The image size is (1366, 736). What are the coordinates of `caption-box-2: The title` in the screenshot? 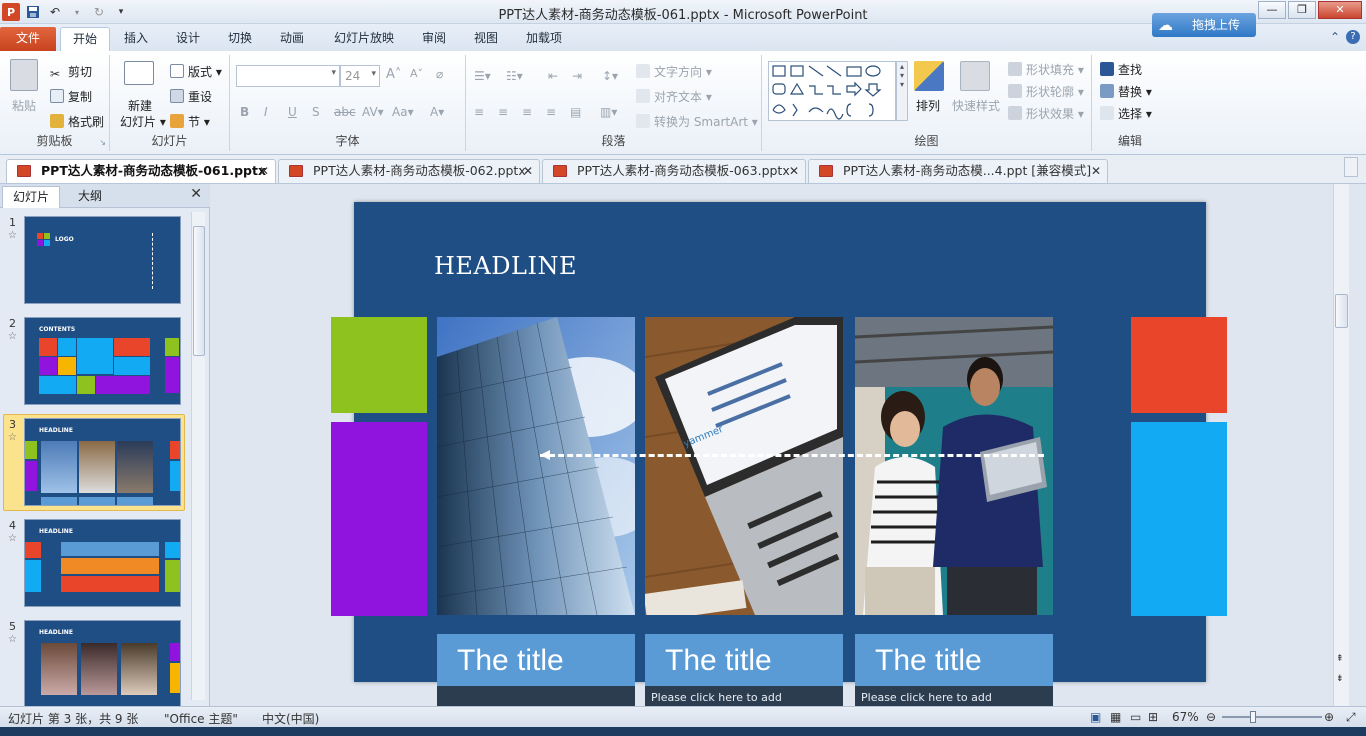 It's located at (744, 660).